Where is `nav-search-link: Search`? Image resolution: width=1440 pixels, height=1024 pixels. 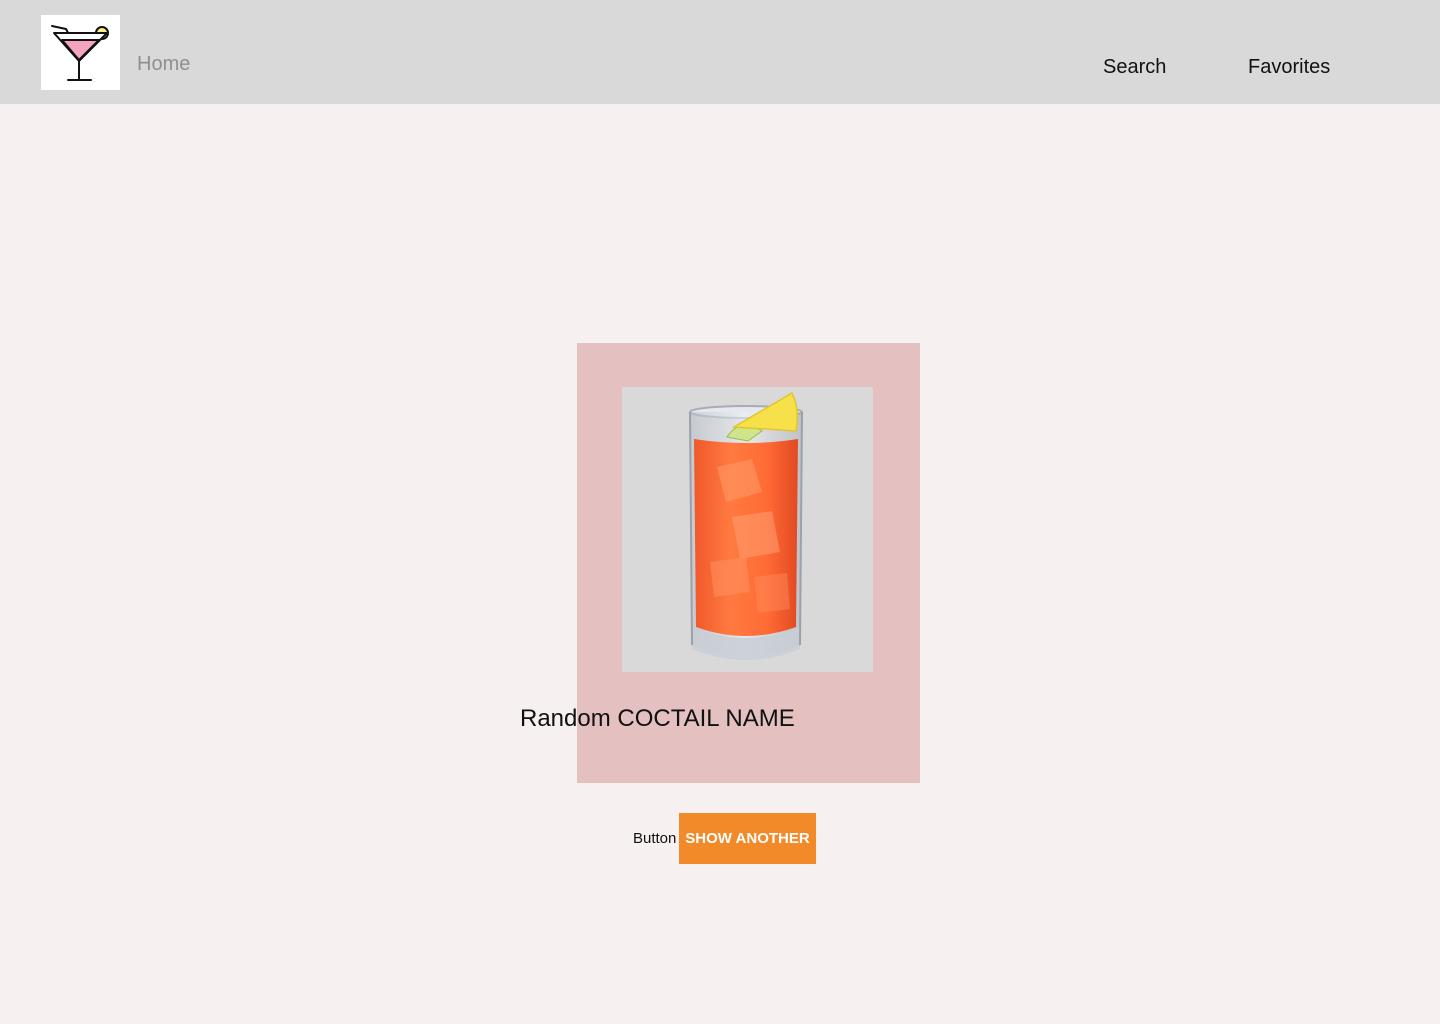
nav-search-link: Search is located at coordinates (1134, 67).